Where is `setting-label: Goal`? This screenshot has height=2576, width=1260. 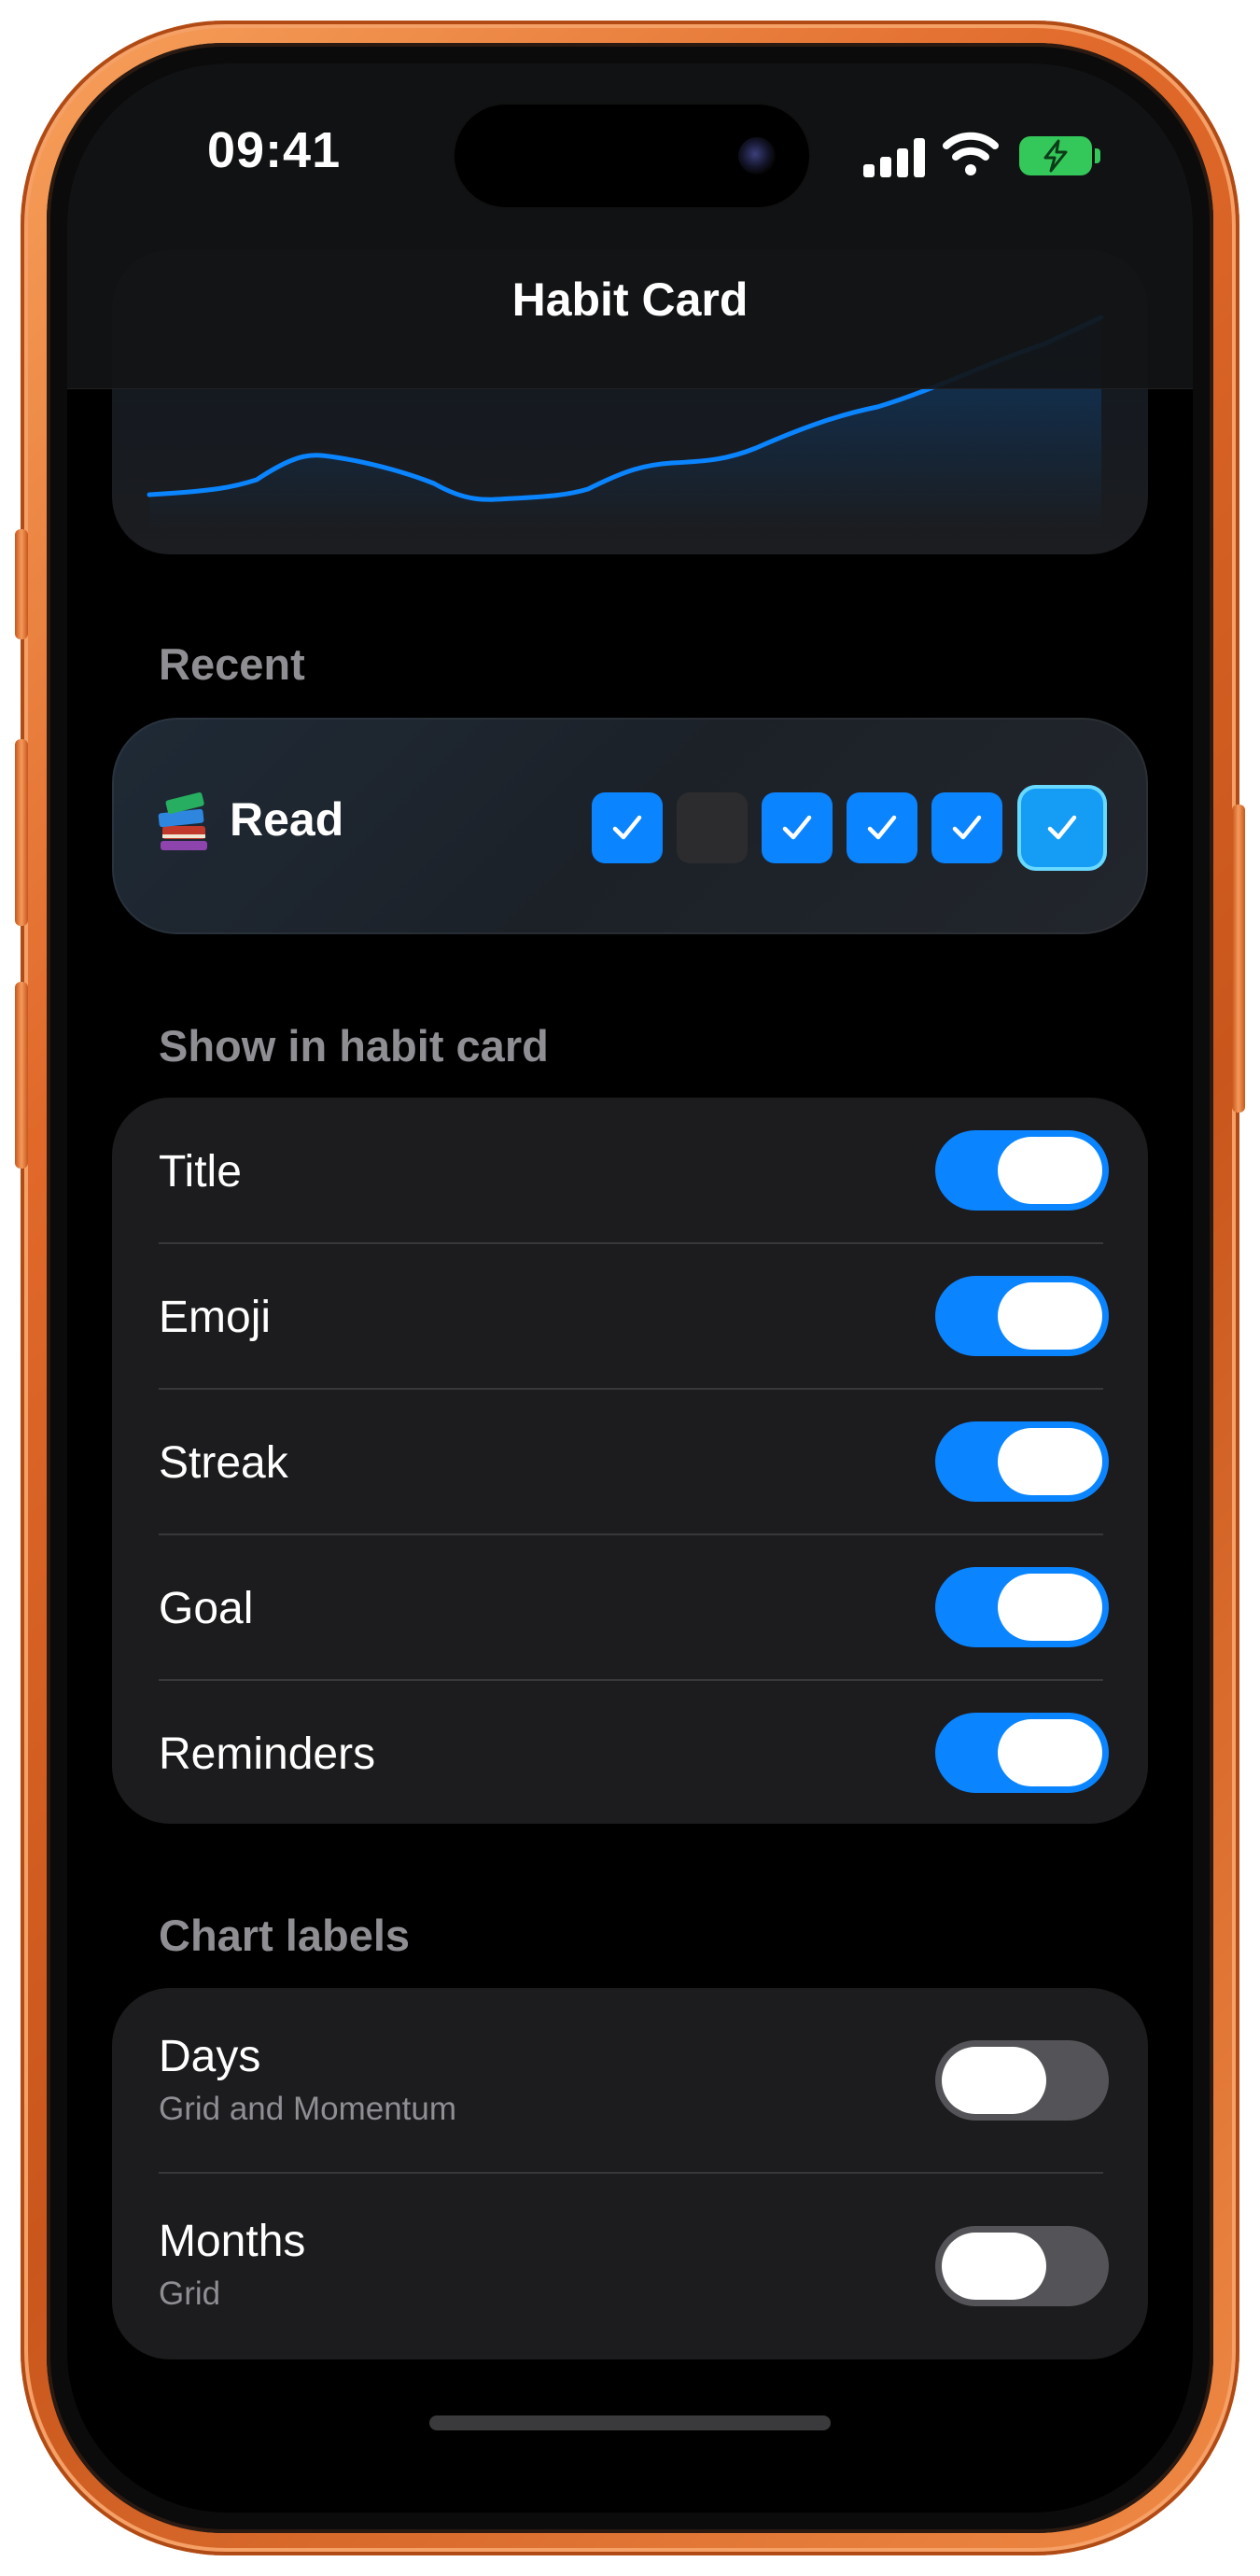
setting-label: Goal is located at coordinates (206, 1608).